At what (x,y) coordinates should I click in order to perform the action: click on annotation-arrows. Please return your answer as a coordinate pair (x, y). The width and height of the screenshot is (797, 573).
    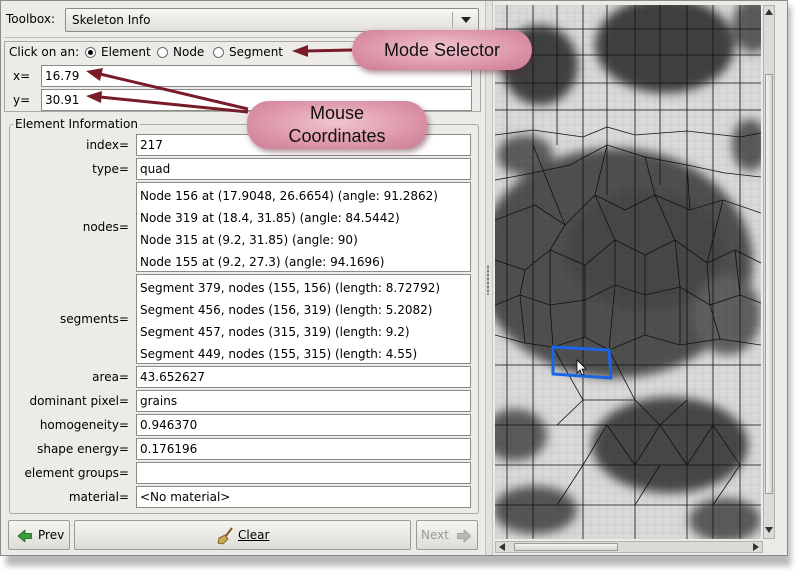
    Looking at the image, I should click on (219, 79).